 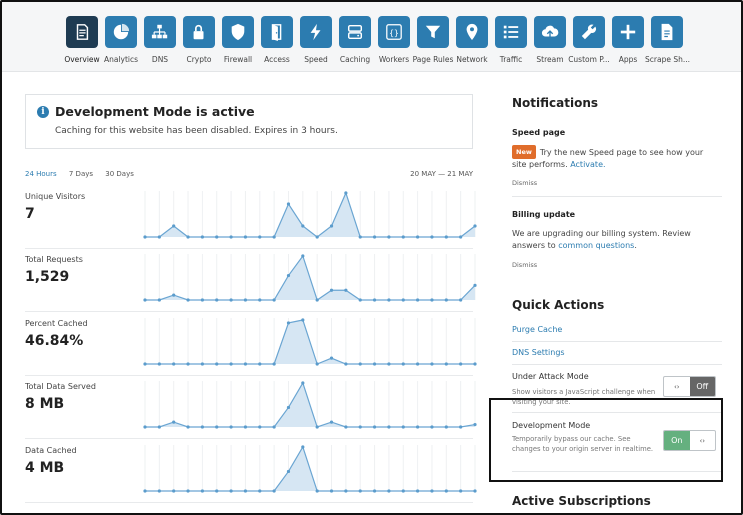 I want to click on nav-item-crypto: Crypto, so click(x=199, y=42).